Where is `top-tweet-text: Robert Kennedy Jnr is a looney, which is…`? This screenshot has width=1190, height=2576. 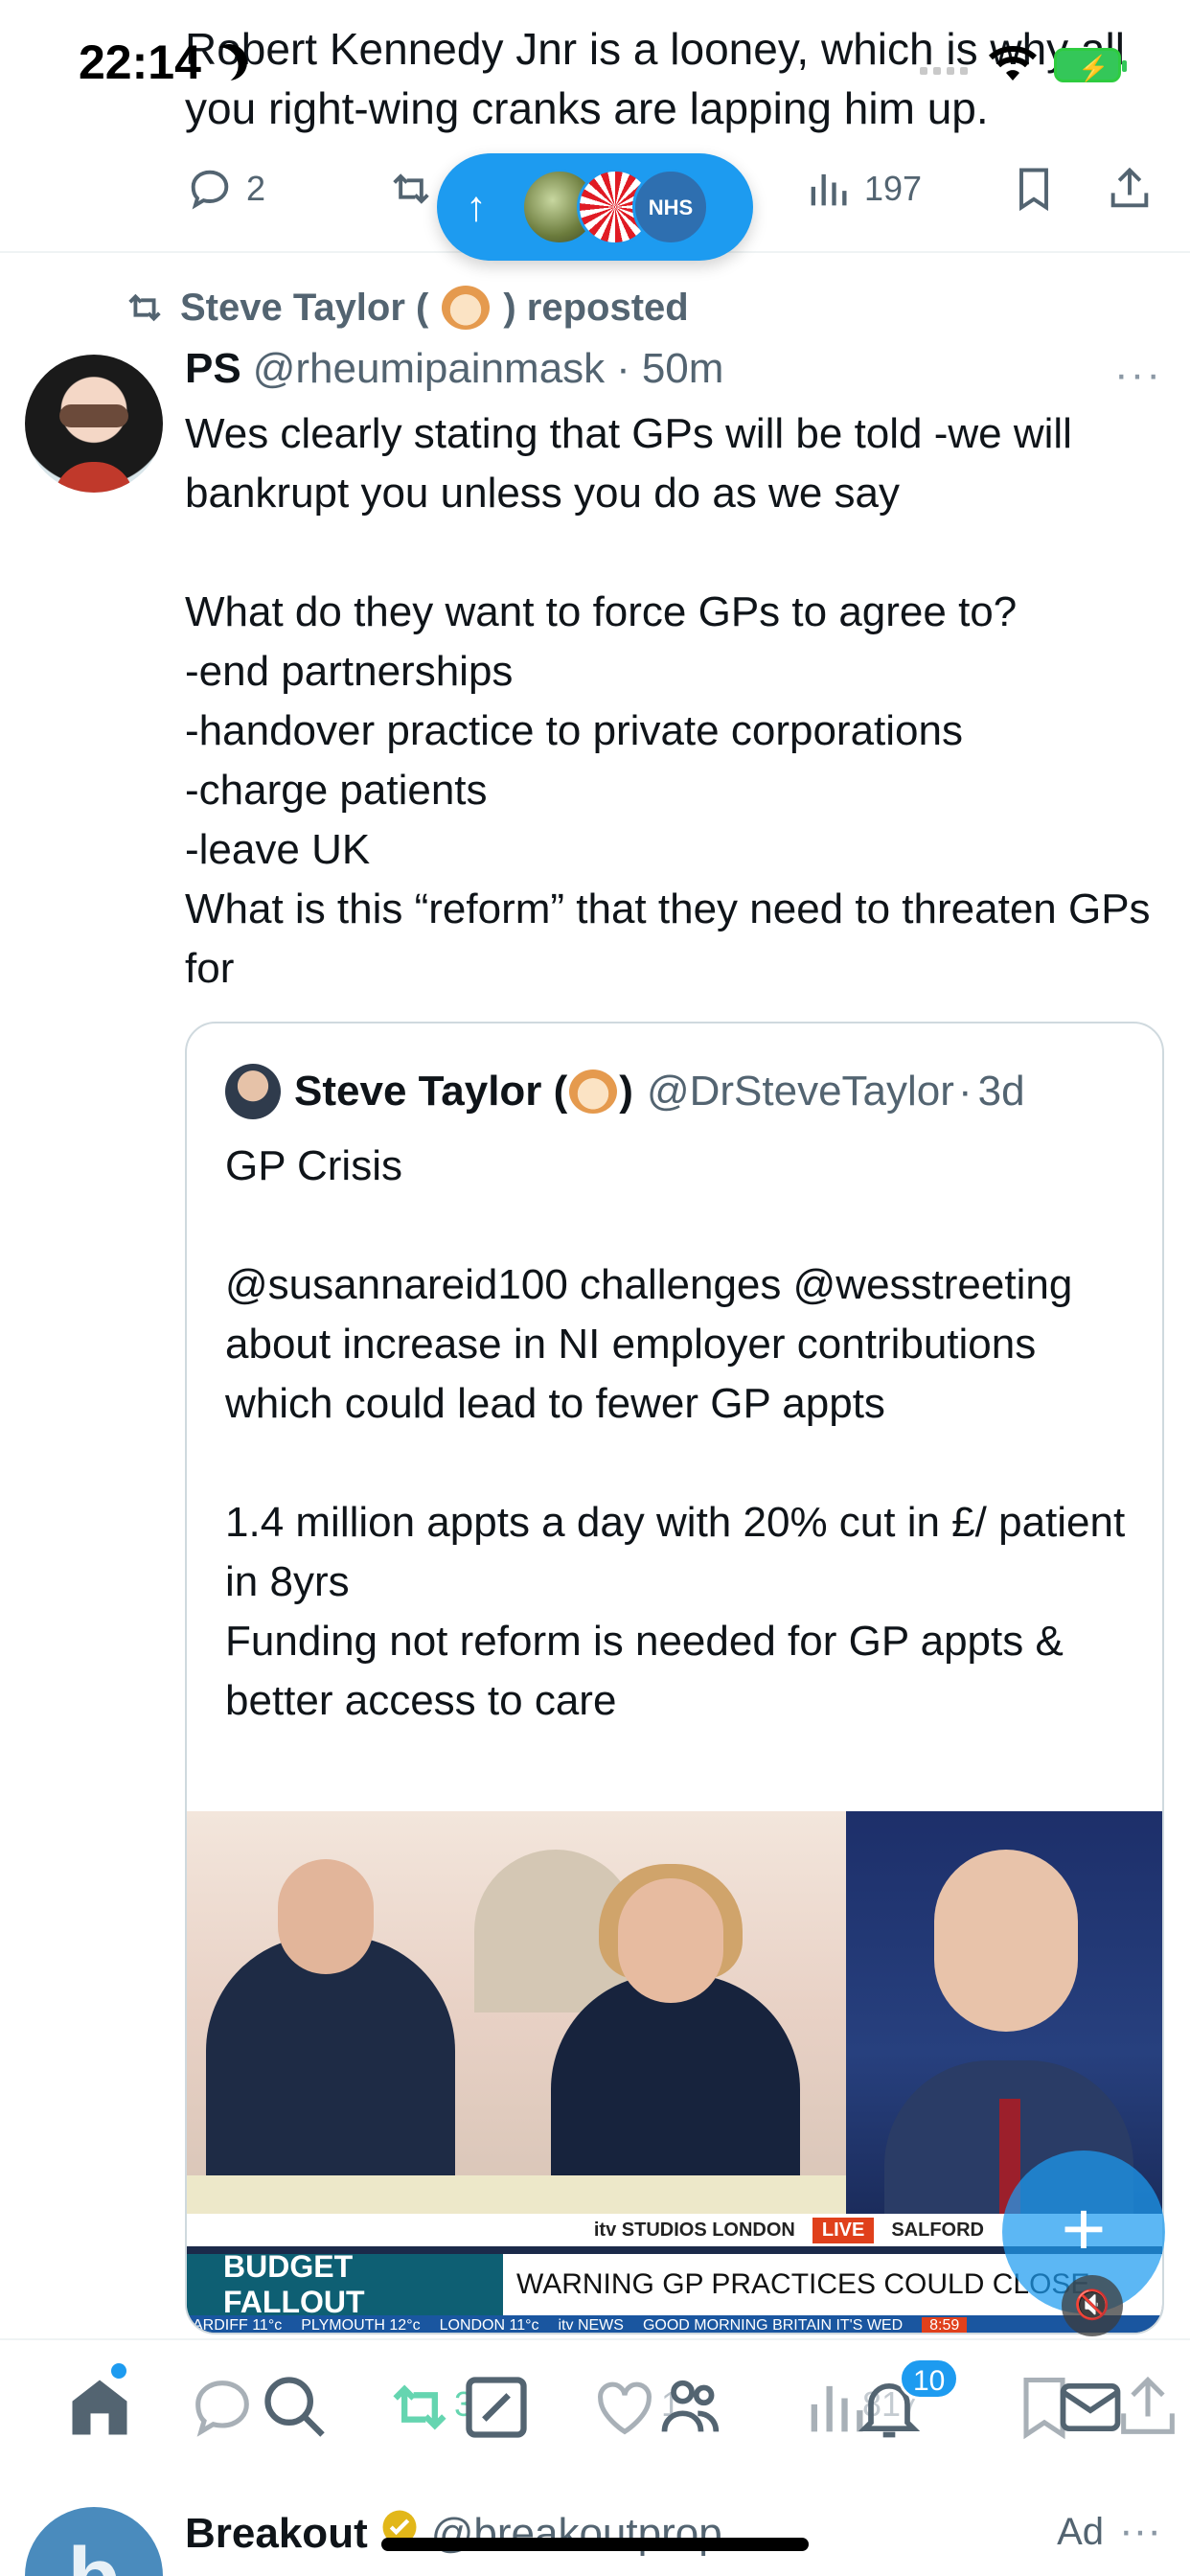 top-tweet-text: Robert Kennedy Jnr is a looney, which is… is located at coordinates (655, 78).